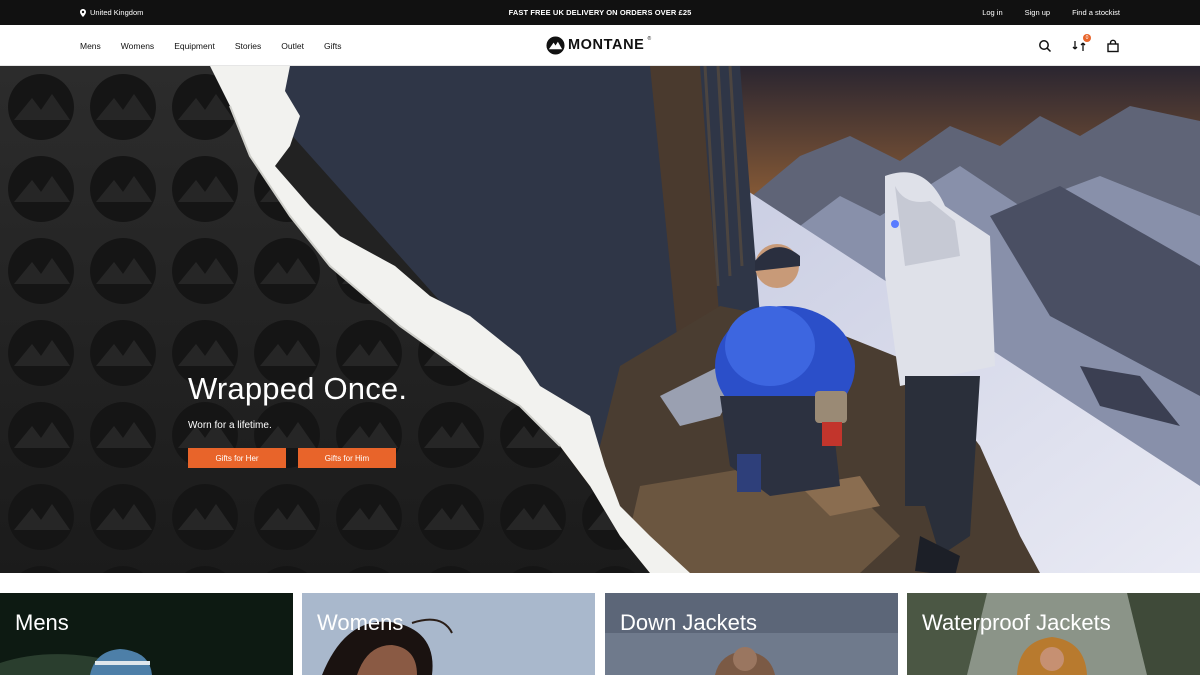 The width and height of the screenshot is (1200, 675). Describe the element at coordinates (117, 12) in the screenshot. I see `location-label: United Kingdom` at that location.